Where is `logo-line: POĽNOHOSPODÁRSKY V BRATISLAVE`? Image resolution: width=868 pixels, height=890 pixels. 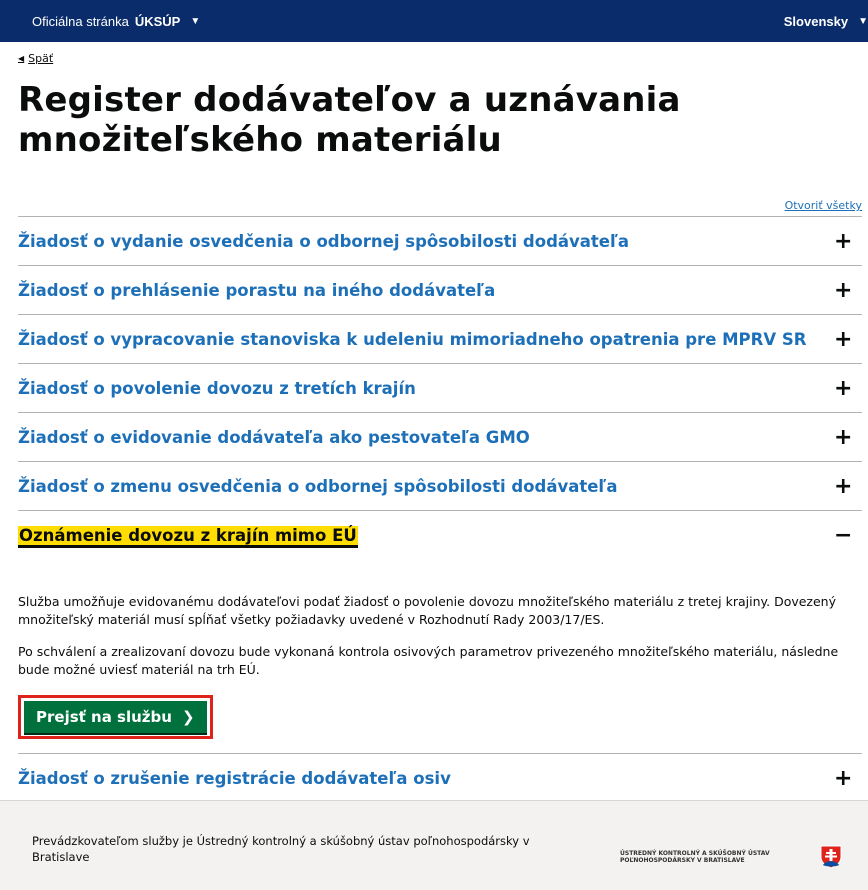 logo-line: POĽNOHOSPODÁRSKY V BRATISLAVE is located at coordinates (682, 860).